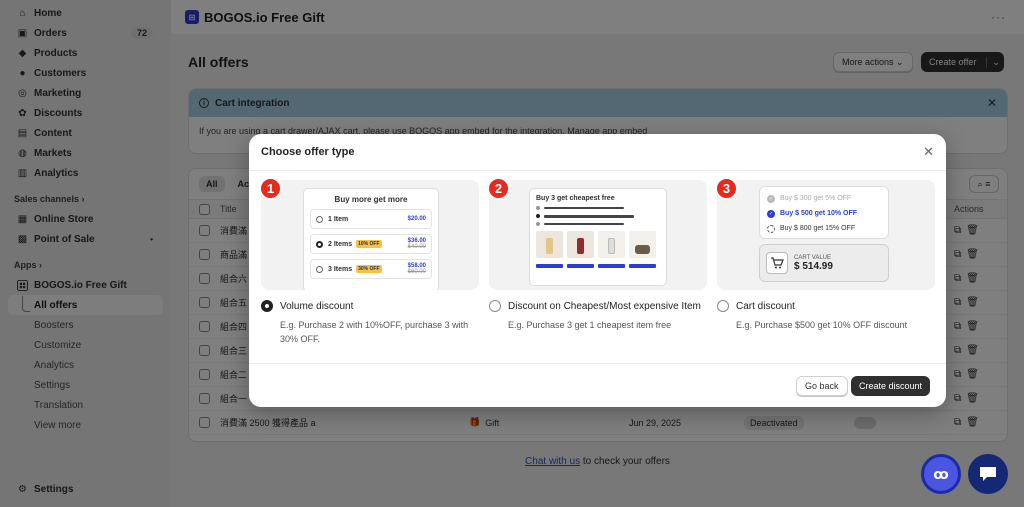  I want to click on option-label: Volume discount, so click(317, 306).